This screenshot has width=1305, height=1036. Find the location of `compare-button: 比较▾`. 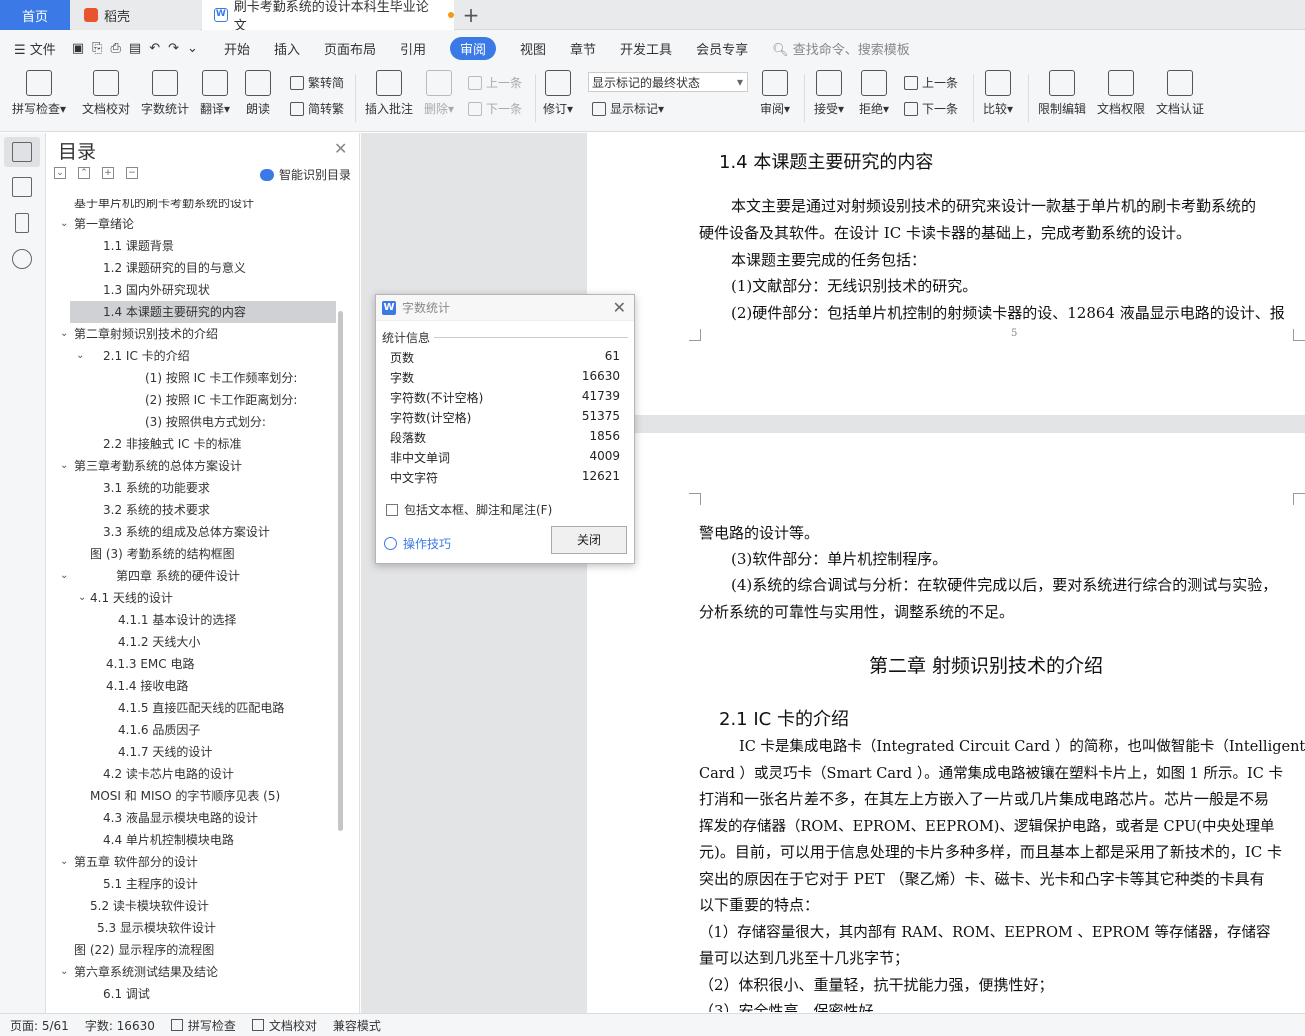

compare-button: 比较▾ is located at coordinates (998, 93).